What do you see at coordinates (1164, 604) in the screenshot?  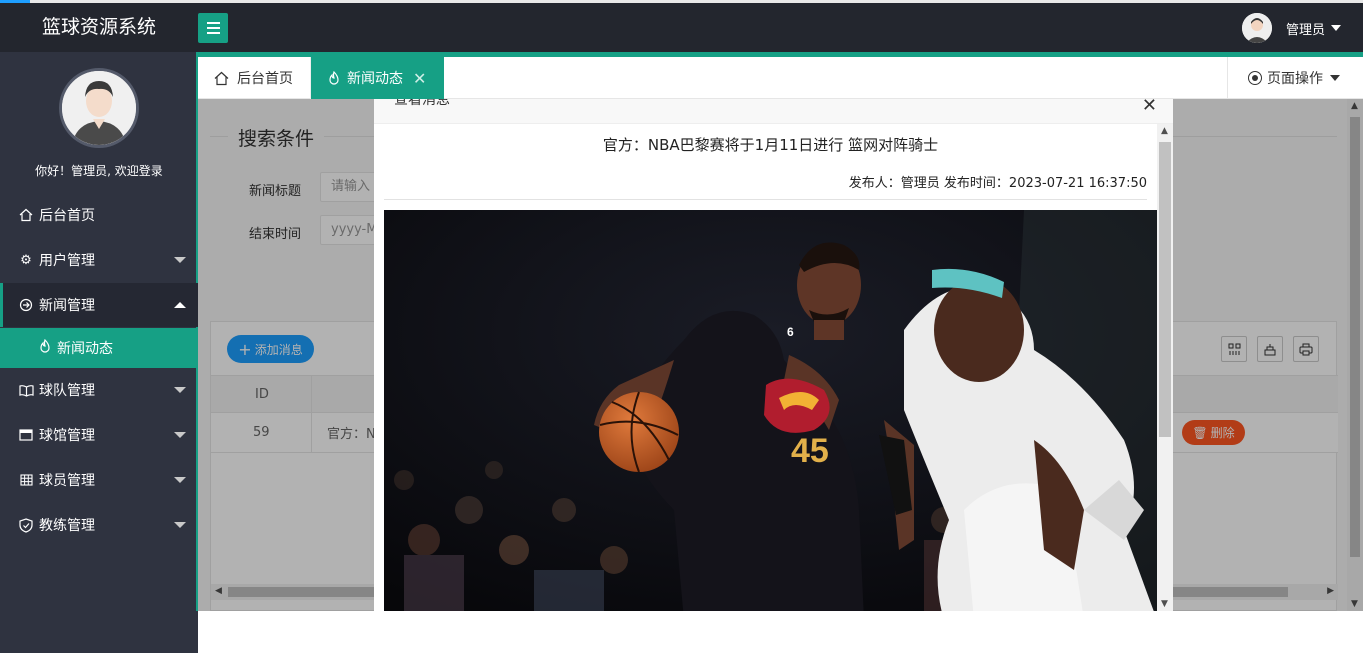 I see `scroll-down-icon: ▼` at bounding box center [1164, 604].